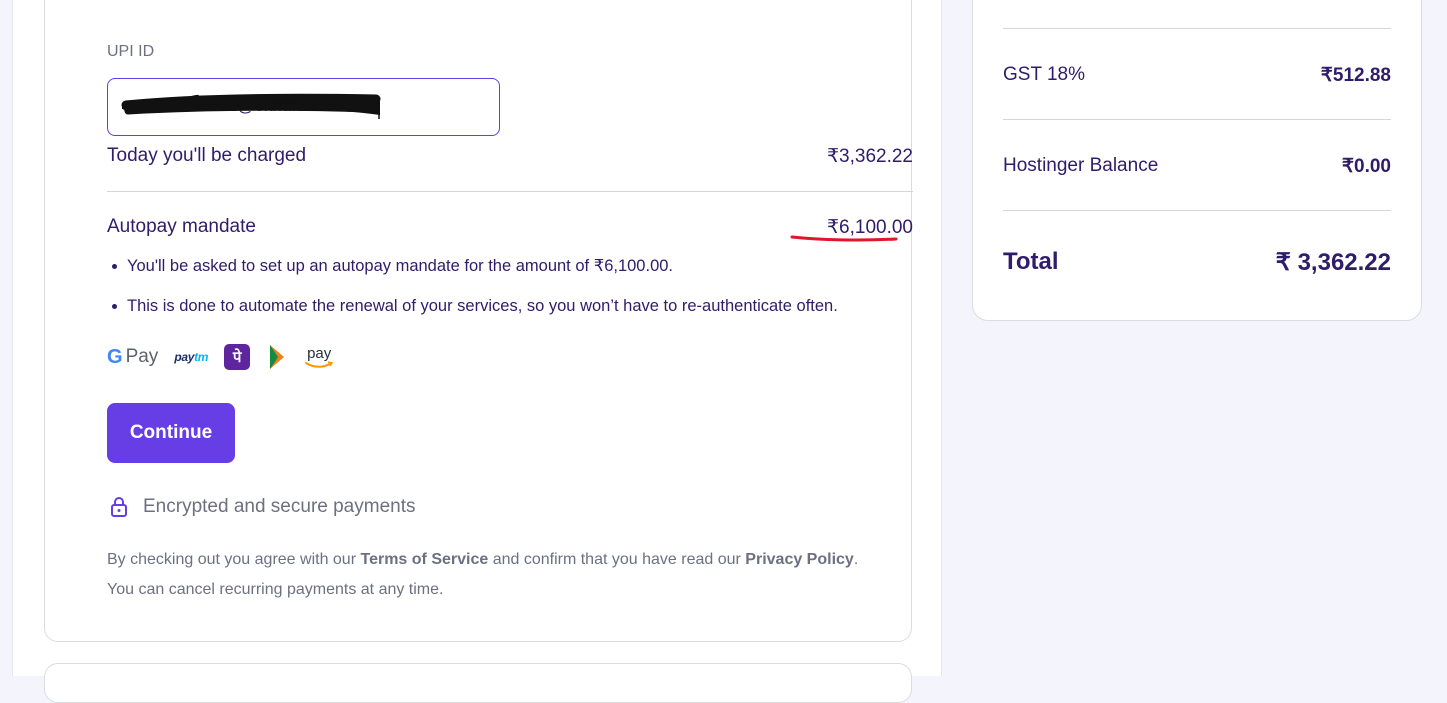 The image size is (1447, 703). Describe the element at coordinates (510, 156) in the screenshot. I see `charged-today-row: Today you'll be charged ₹3,362.22` at that location.